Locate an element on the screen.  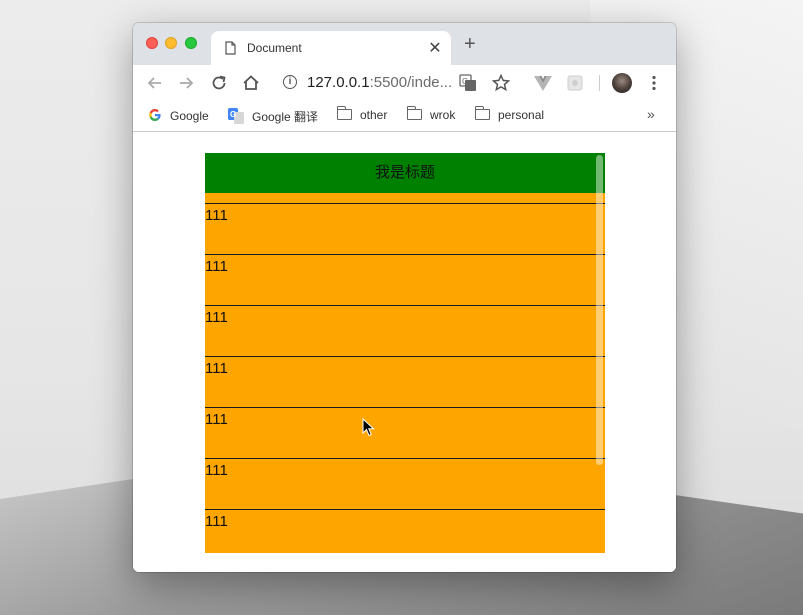
home-icon is located at coordinates (251, 83).